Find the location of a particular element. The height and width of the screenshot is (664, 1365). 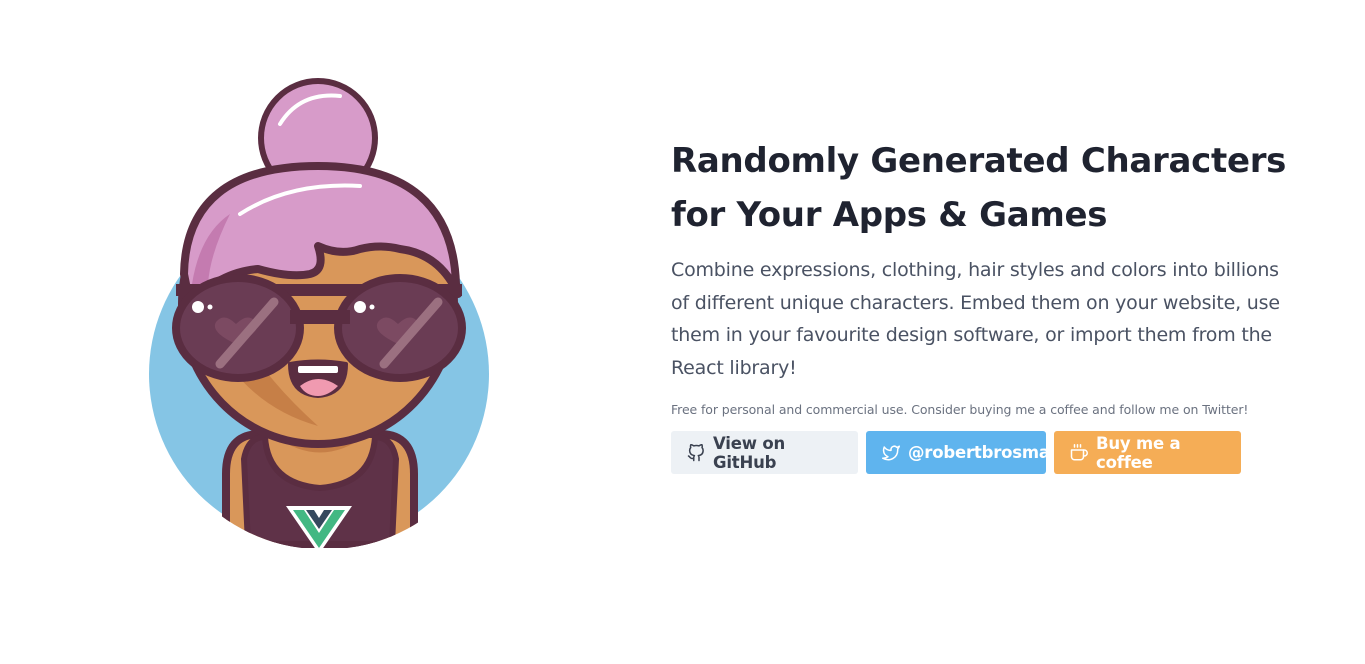

twitter-button-label: @robertbrosma is located at coordinates (979, 452).